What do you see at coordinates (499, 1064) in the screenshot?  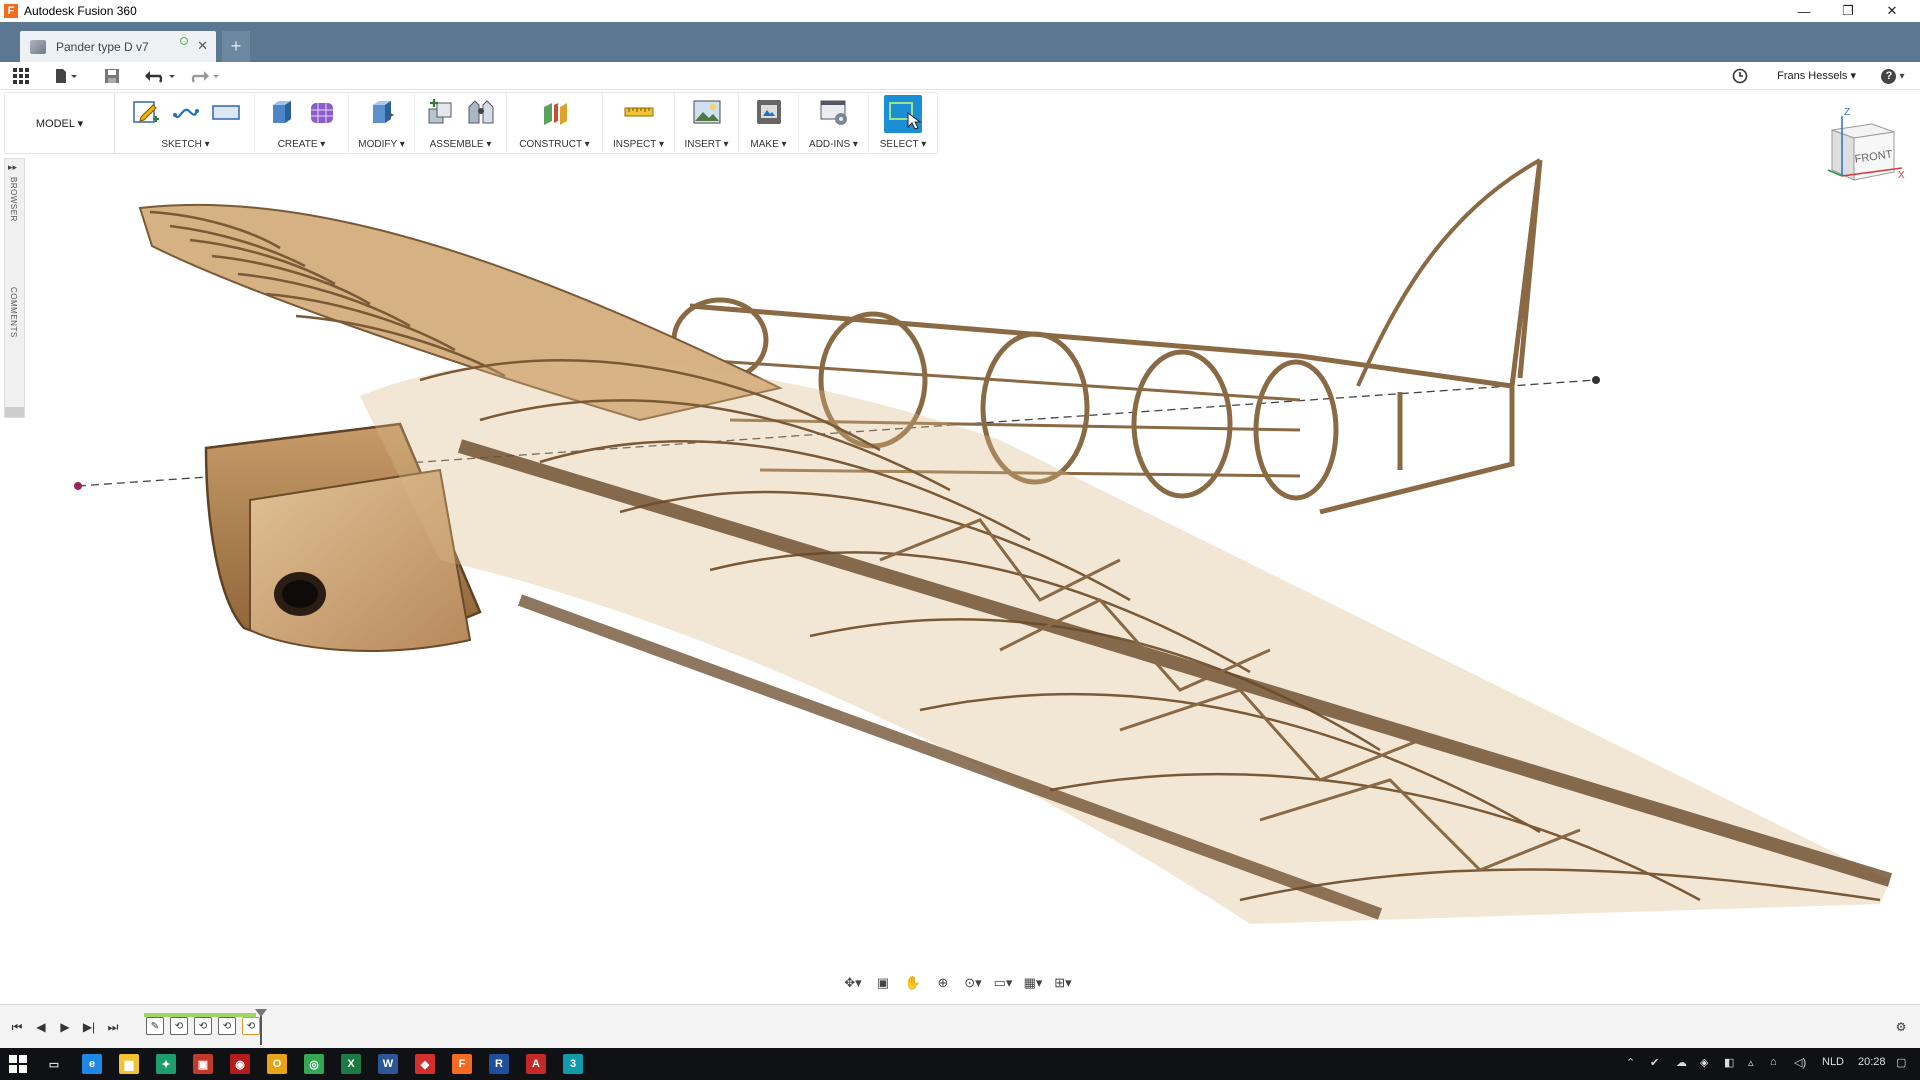 I see `revit-taskbar-icon: R` at bounding box center [499, 1064].